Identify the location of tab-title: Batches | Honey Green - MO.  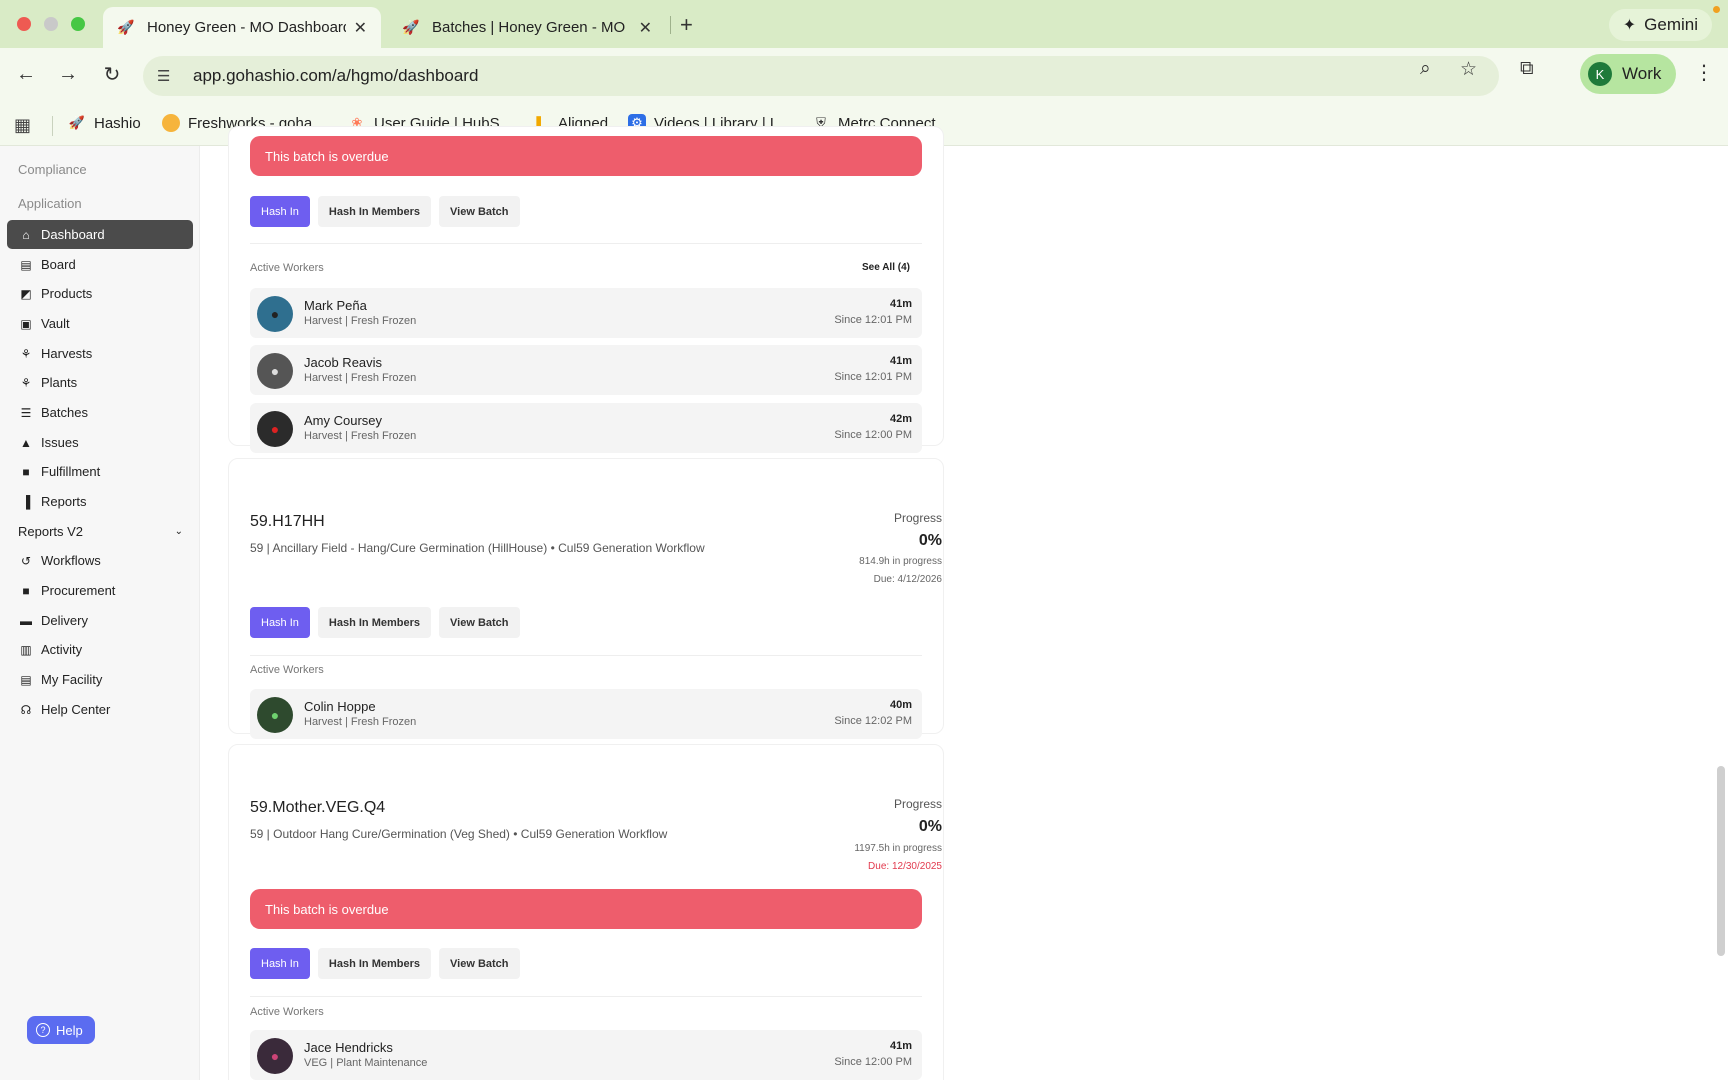
(529, 27).